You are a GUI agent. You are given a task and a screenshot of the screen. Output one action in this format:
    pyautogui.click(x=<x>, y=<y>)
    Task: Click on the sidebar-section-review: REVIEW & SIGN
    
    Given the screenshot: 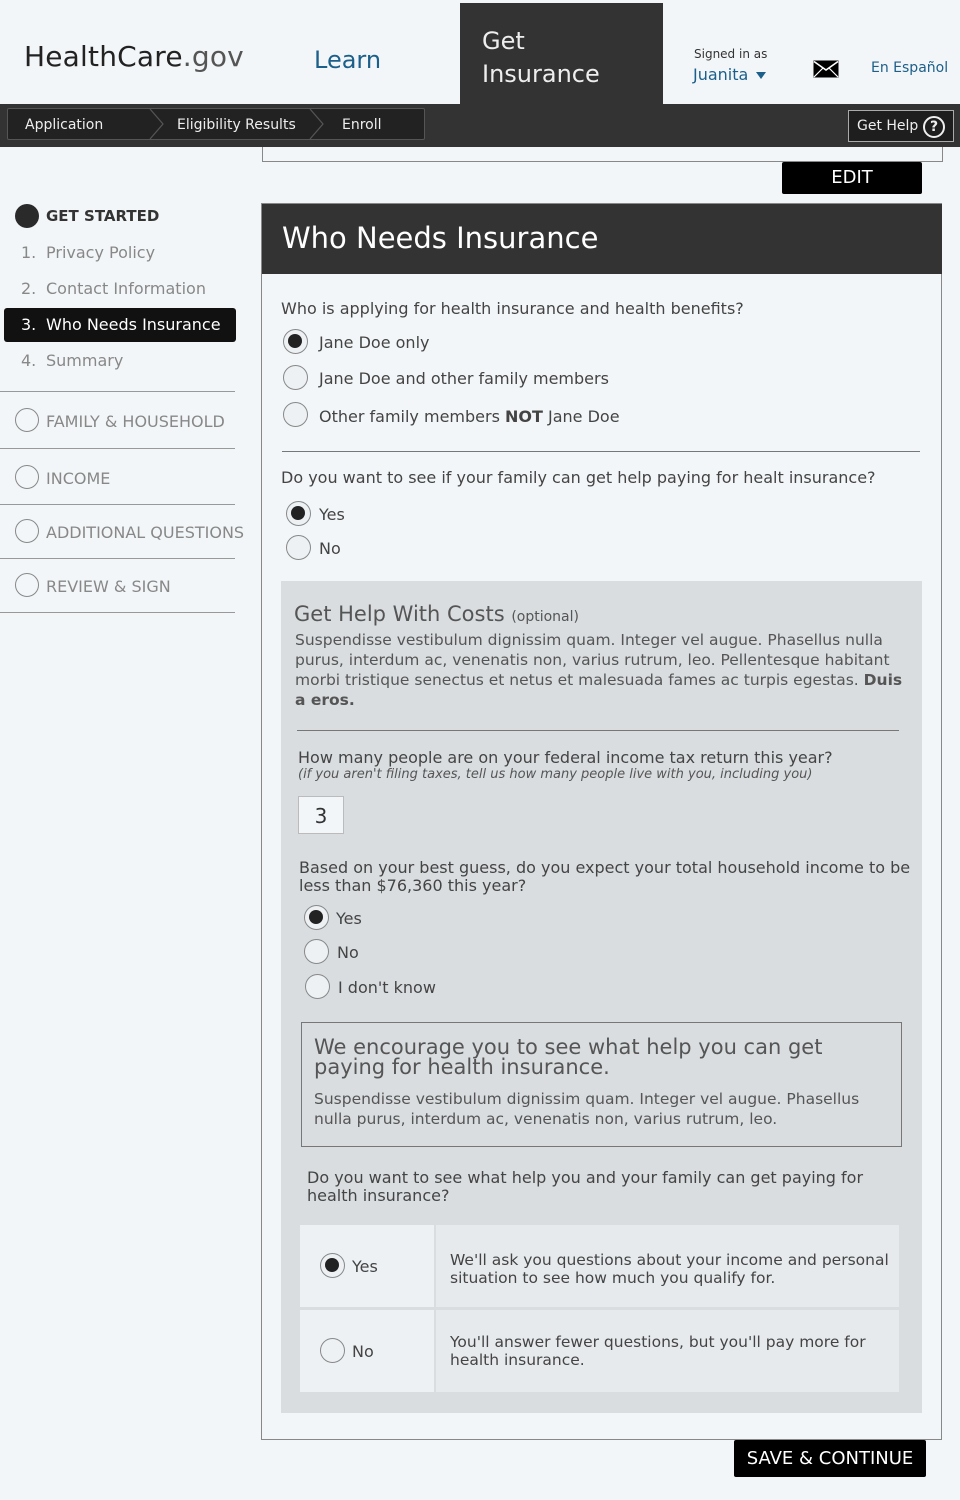 What is the action you would take?
    pyautogui.click(x=108, y=586)
    